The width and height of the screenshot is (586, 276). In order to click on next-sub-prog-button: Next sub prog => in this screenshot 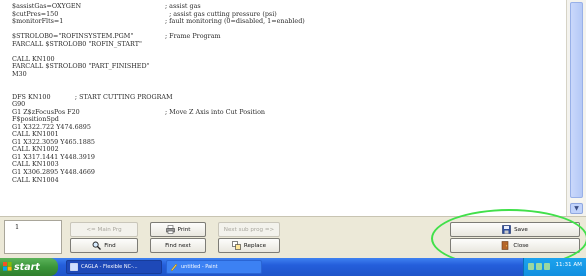, I will do `click(249, 229)`.